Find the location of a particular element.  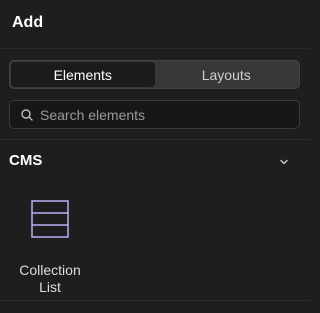

panel-title: Add is located at coordinates (28, 22).